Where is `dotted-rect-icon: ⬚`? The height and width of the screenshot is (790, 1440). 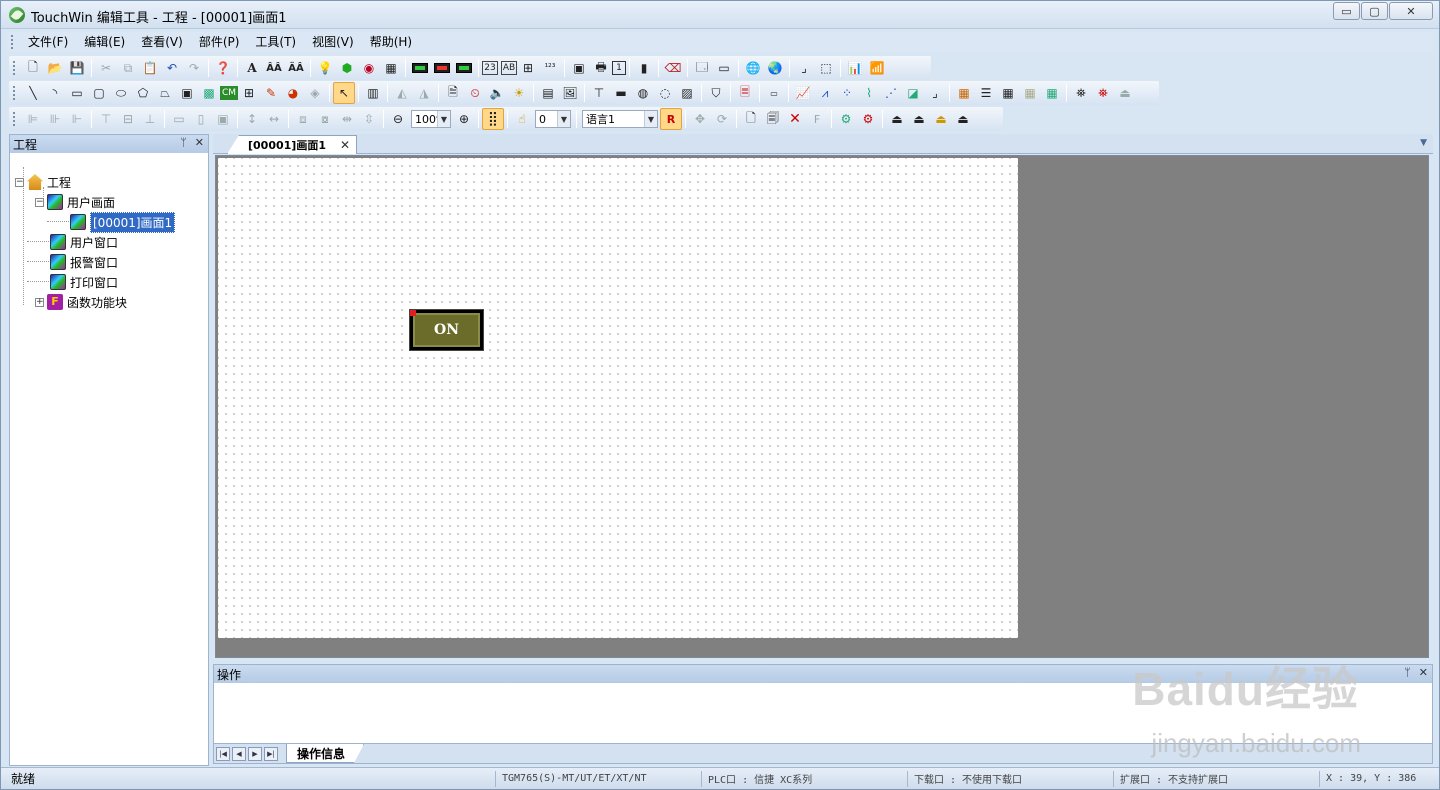
dotted-rect-icon: ⬚ is located at coordinates (826, 68).